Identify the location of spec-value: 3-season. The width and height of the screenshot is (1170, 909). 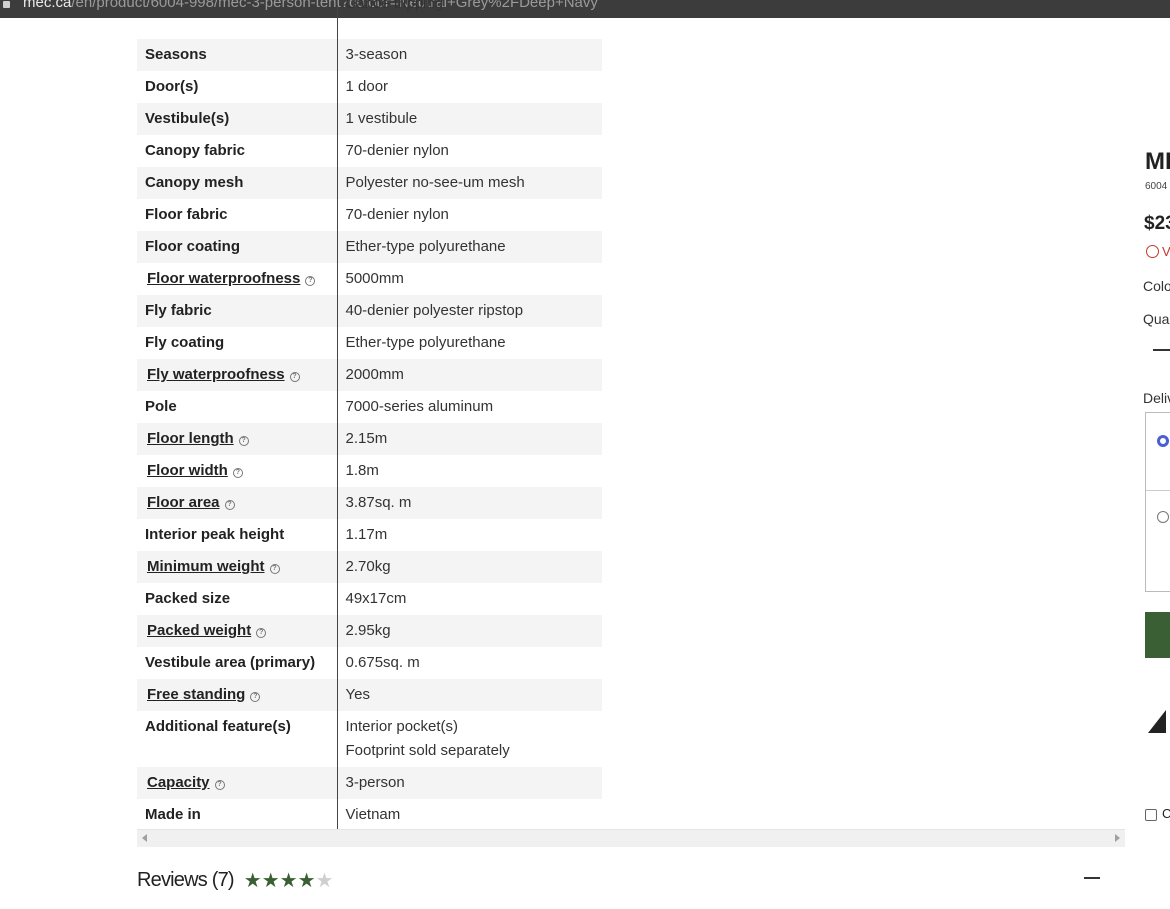
(469, 55).